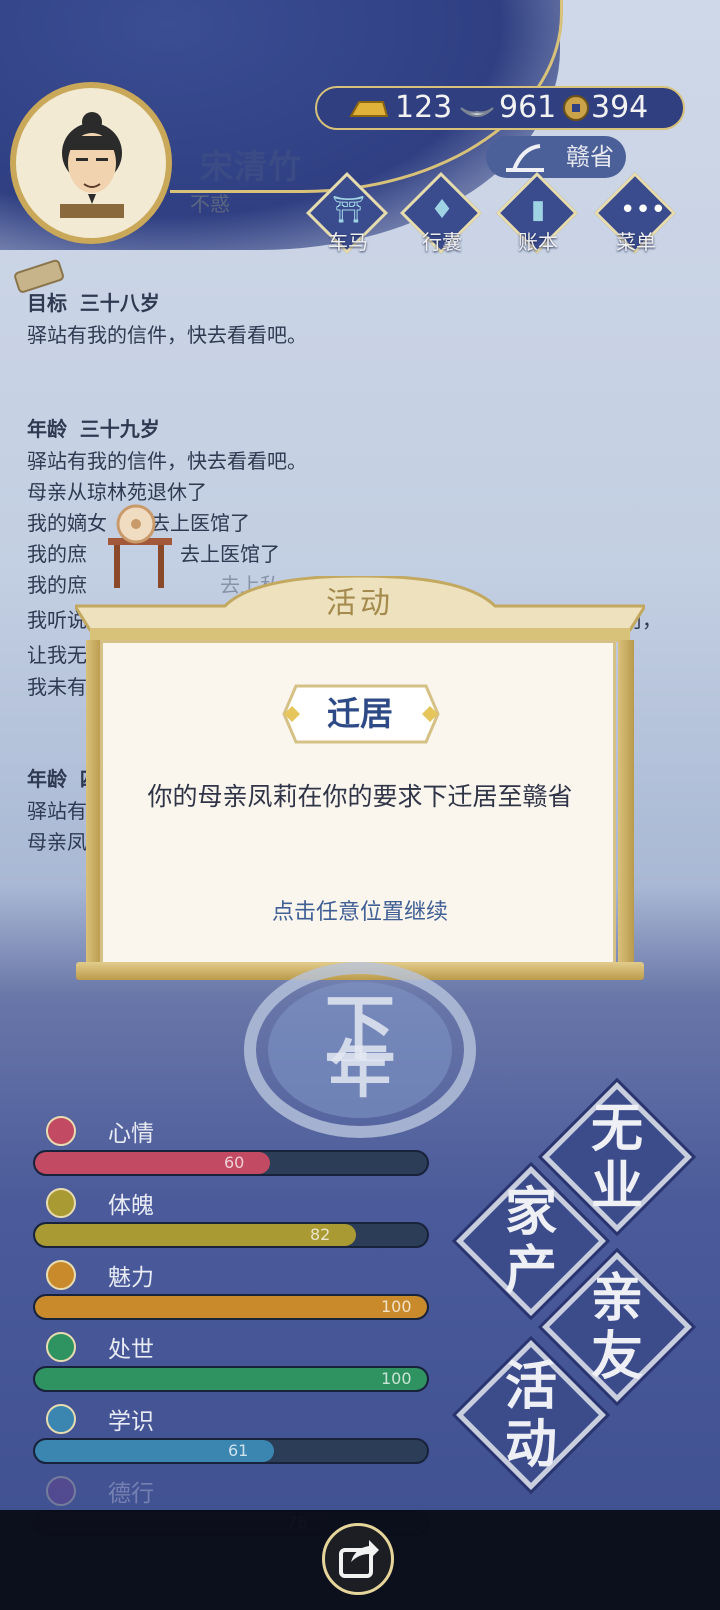 Image resolution: width=720 pixels, height=1610 pixels. What do you see at coordinates (442, 242) in the screenshot?
I see `menu-label: 行囊` at bounding box center [442, 242].